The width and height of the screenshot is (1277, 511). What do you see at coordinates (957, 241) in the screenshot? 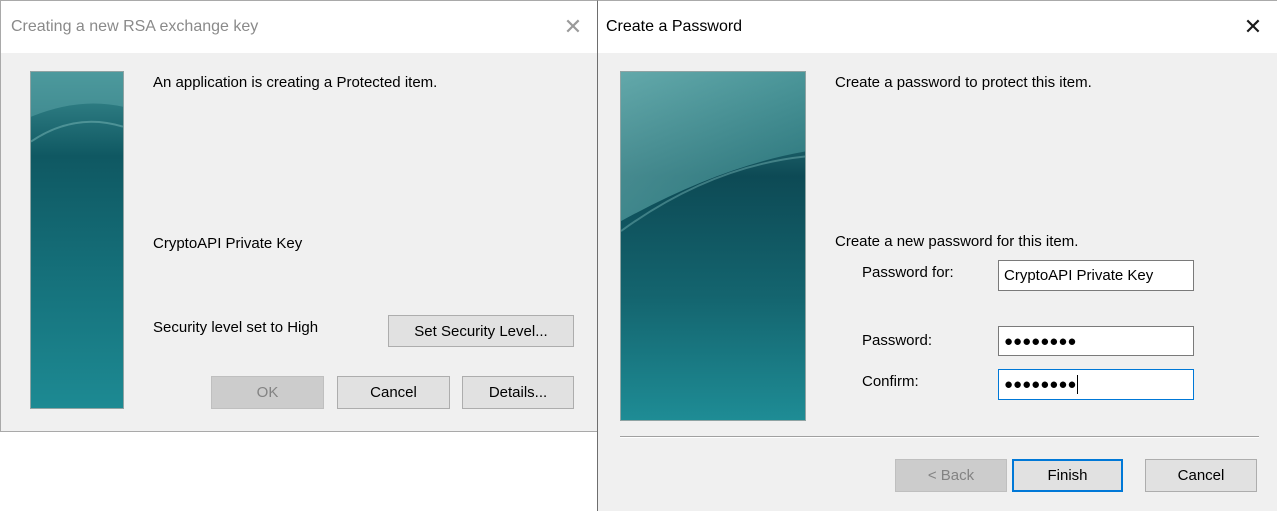
I see `instruction-text: Create a new password for this item.` at bounding box center [957, 241].